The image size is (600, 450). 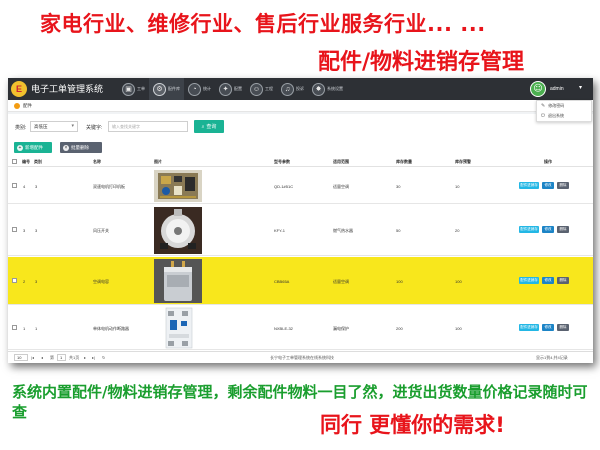 I want to click on select-all-checkbox, so click(x=14, y=161).